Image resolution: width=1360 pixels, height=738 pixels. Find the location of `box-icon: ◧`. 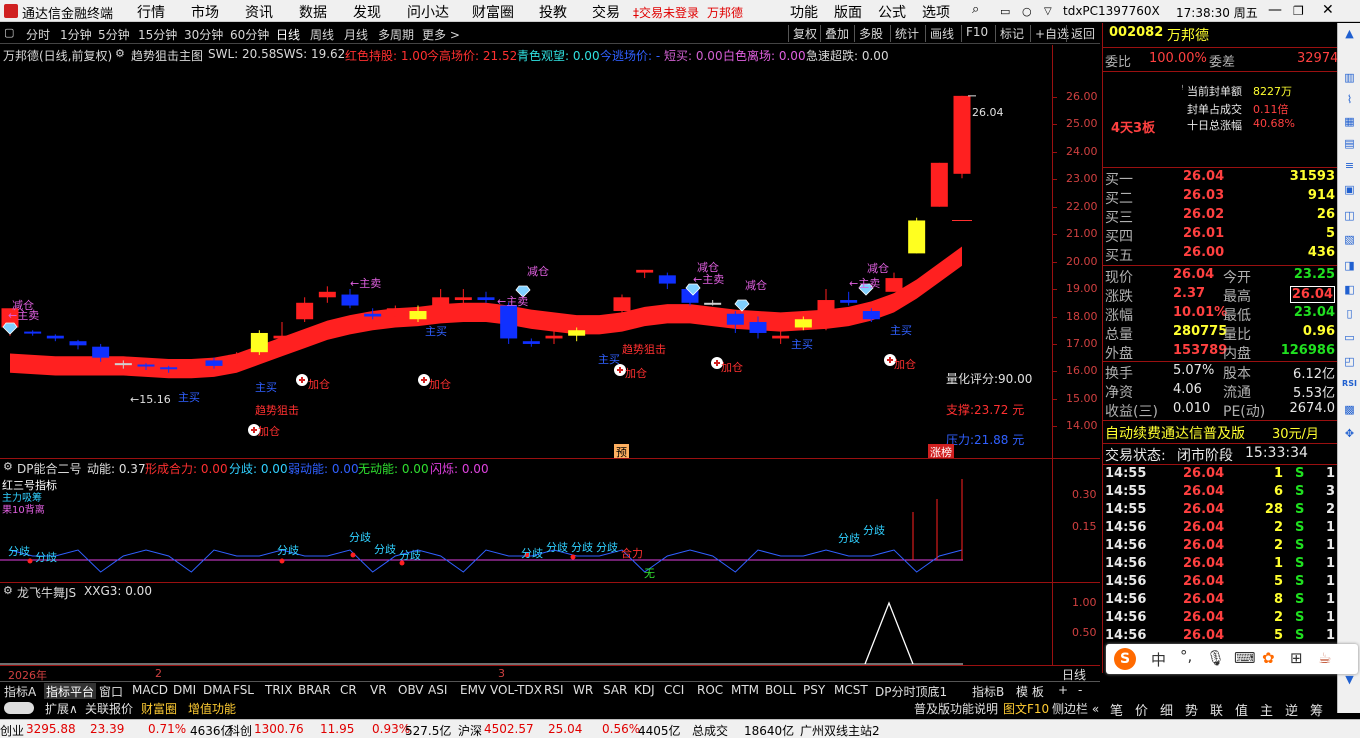

box-icon: ◧ is located at coordinates (1349, 290).